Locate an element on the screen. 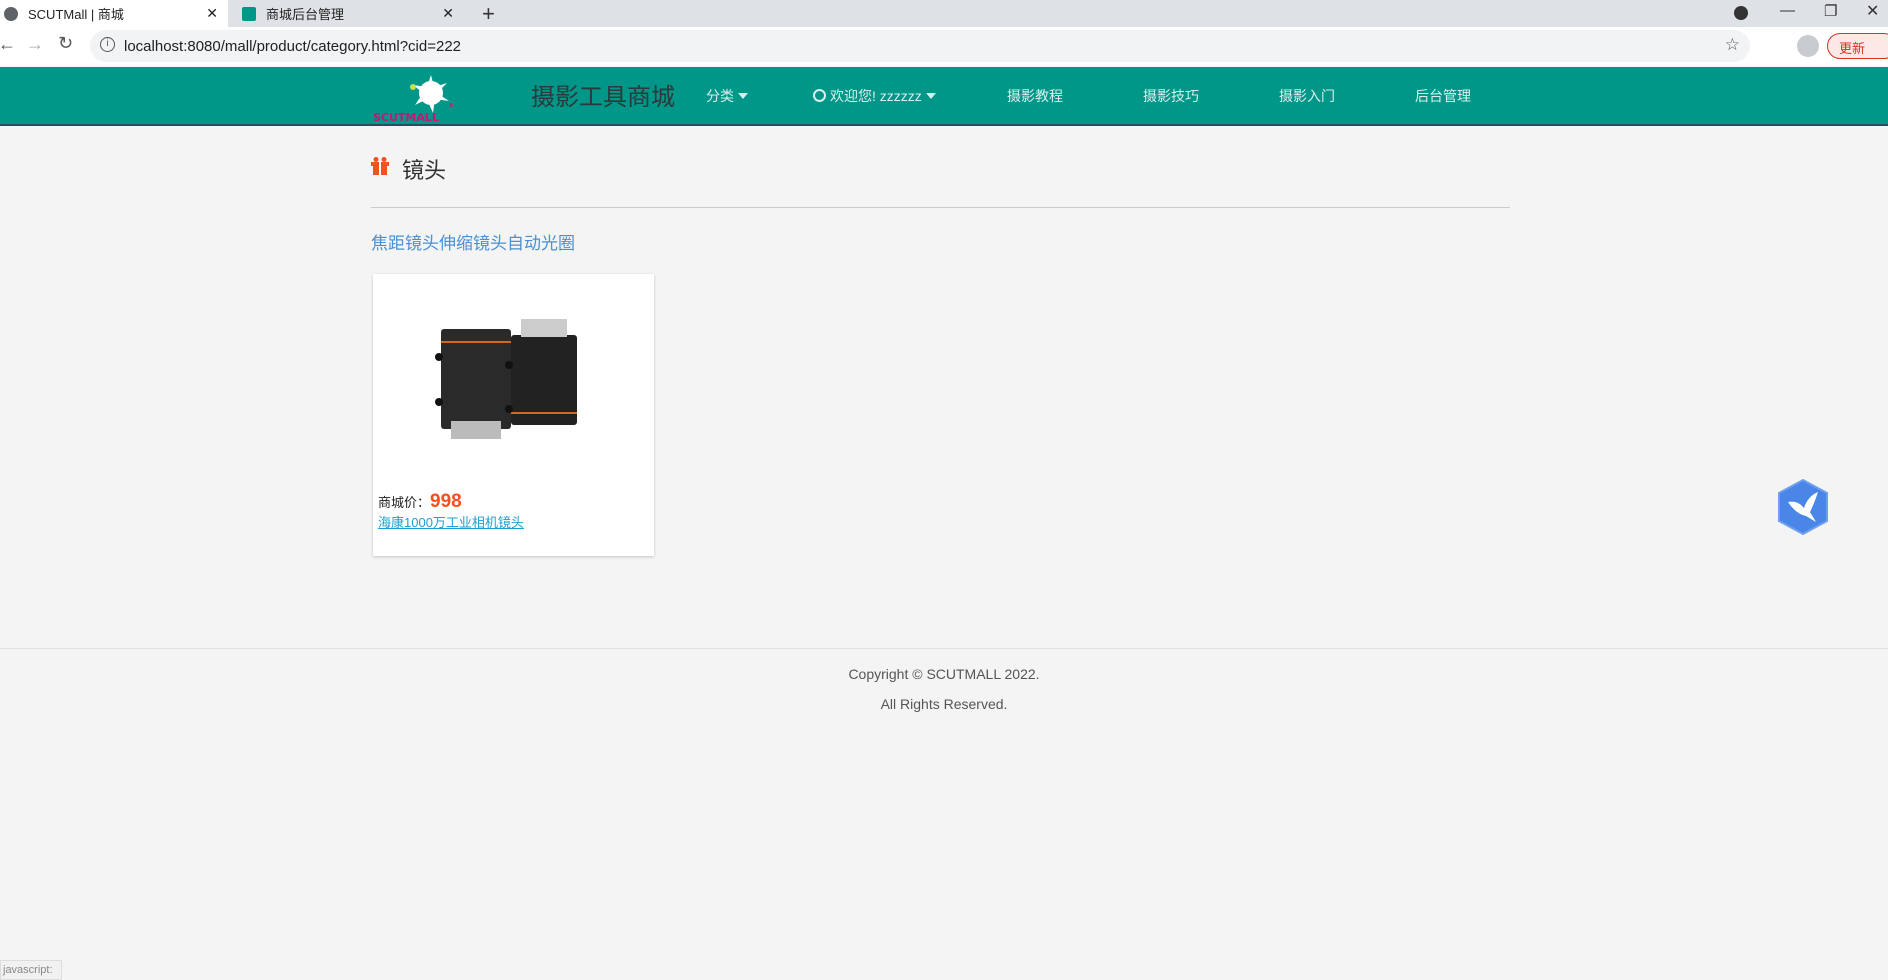 This screenshot has width=1888, height=980. nav-label: 欢迎您! zzzzzz is located at coordinates (876, 95).